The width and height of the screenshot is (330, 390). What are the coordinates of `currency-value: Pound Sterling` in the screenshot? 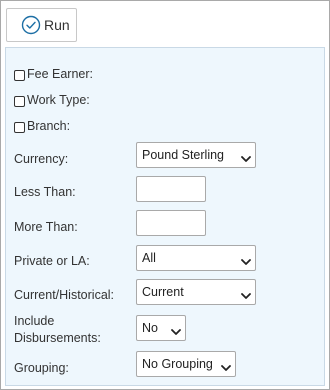 It's located at (183, 155).